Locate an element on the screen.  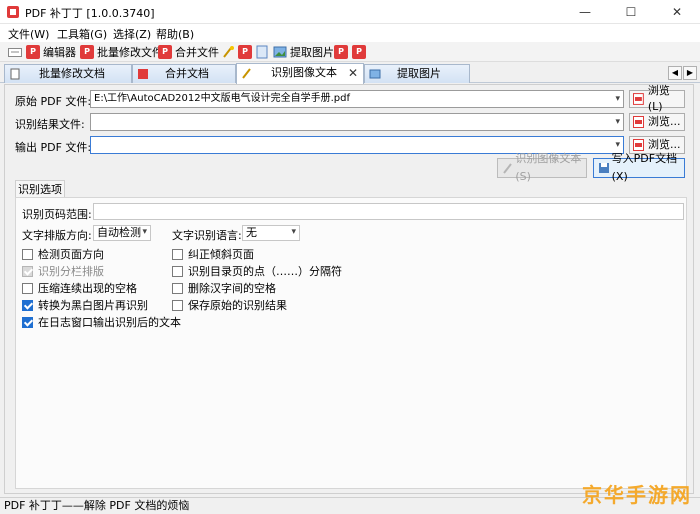
checkbox-label: 删除汉字间的空格 is located at coordinates (232, 288).